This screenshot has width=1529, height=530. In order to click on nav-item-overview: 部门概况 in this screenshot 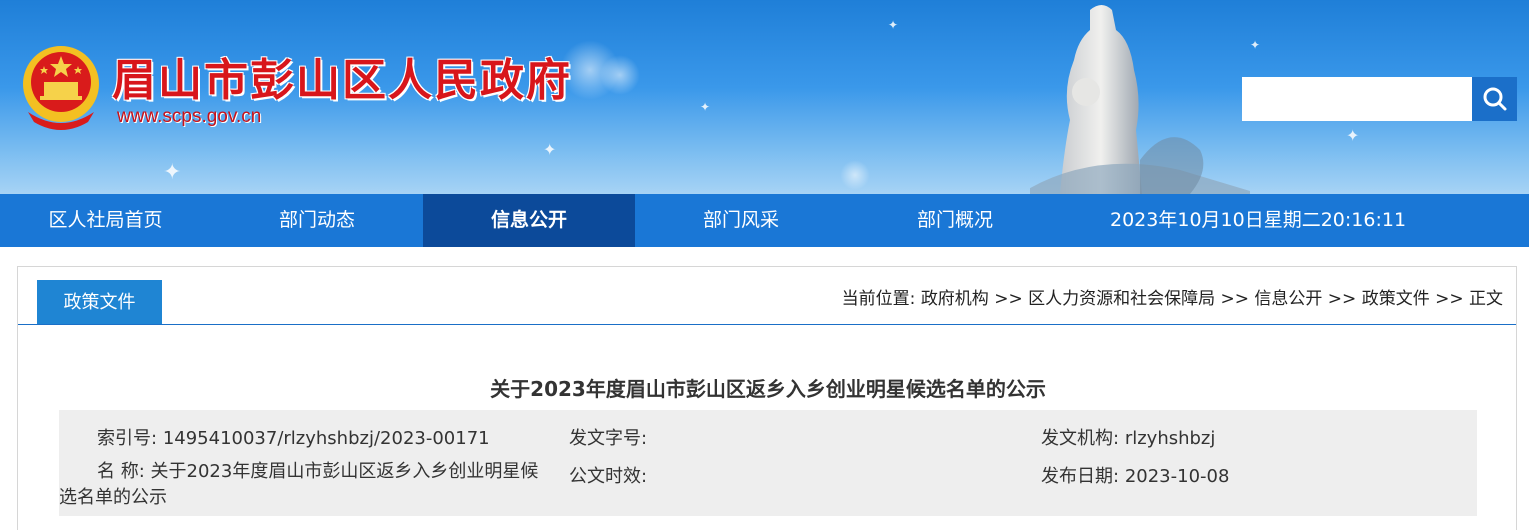, I will do `click(955, 220)`.